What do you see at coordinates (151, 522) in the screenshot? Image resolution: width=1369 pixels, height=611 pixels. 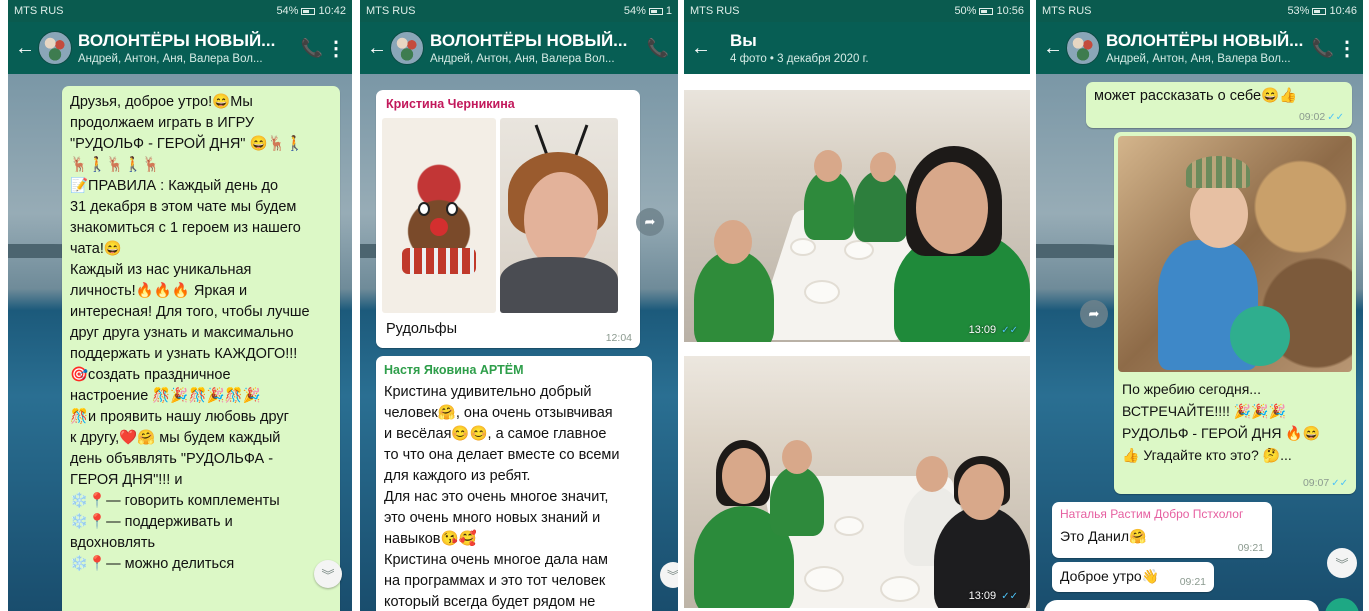 I see `message-line: ❄️📍— поддерживать и` at bounding box center [151, 522].